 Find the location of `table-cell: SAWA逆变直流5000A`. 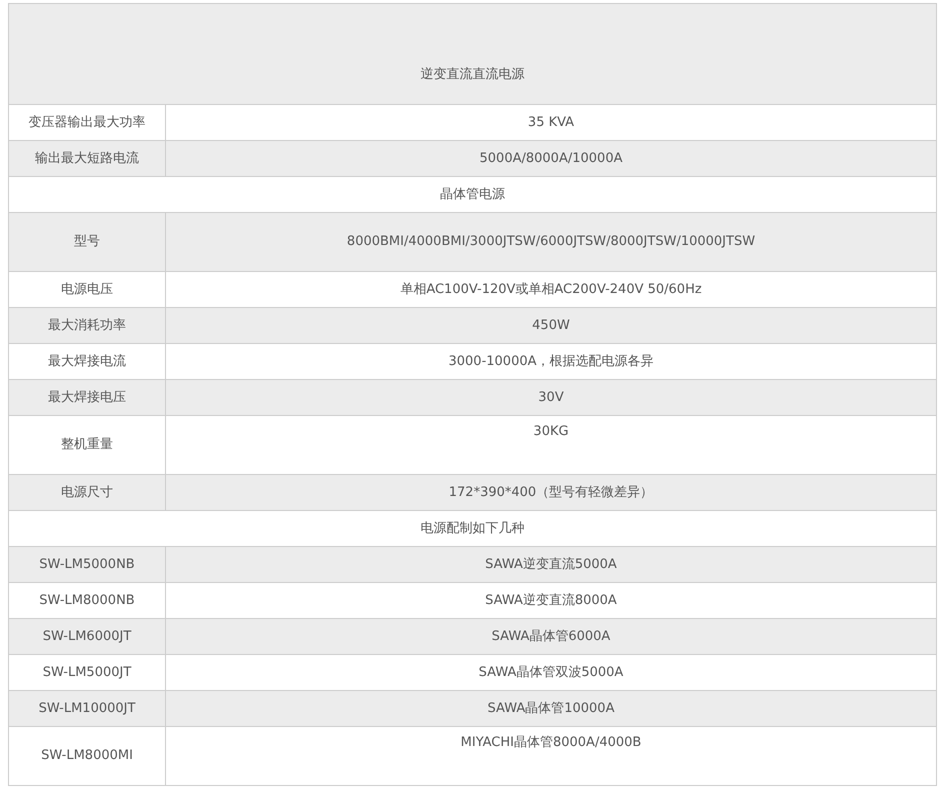

table-cell: SAWA逆变直流5000A is located at coordinates (551, 564).